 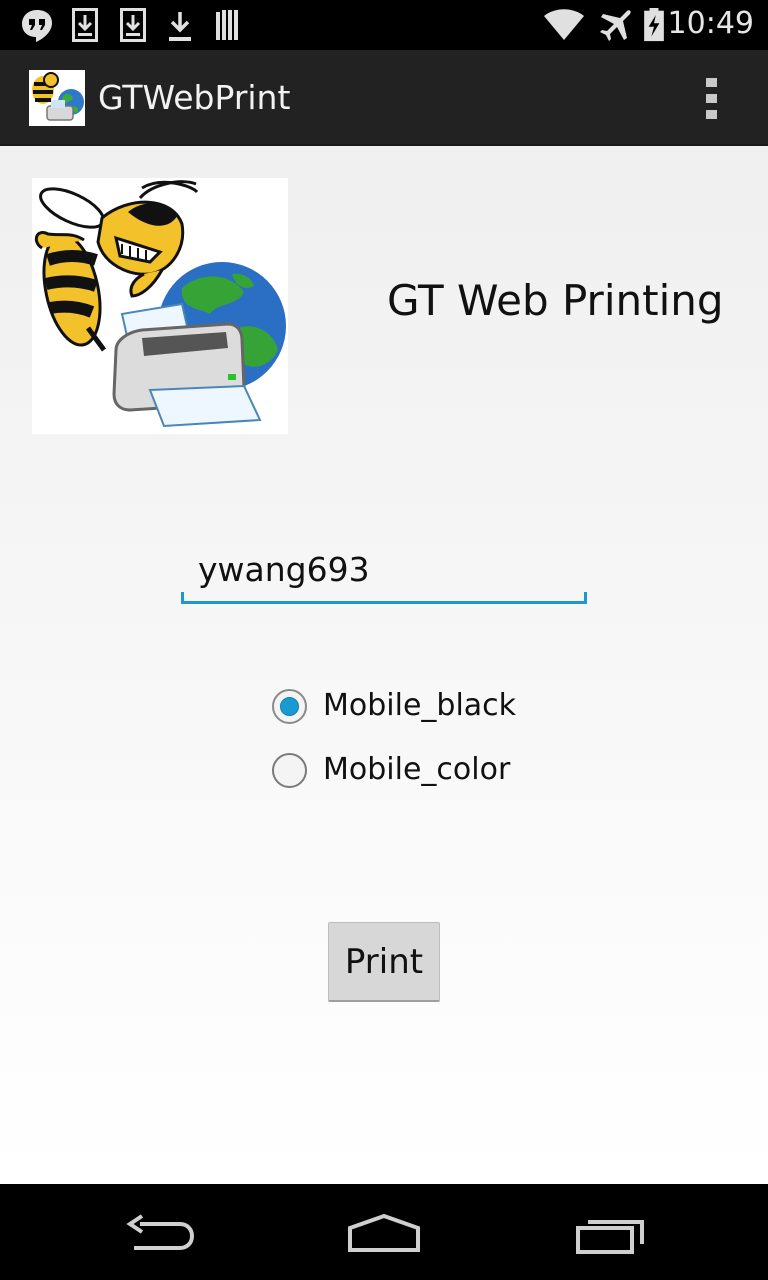 What do you see at coordinates (555, 300) in the screenshot?
I see `page-heading: GT Web Printing` at bounding box center [555, 300].